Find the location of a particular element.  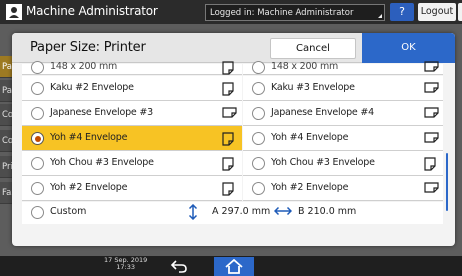

home-button is located at coordinates (234, 266).